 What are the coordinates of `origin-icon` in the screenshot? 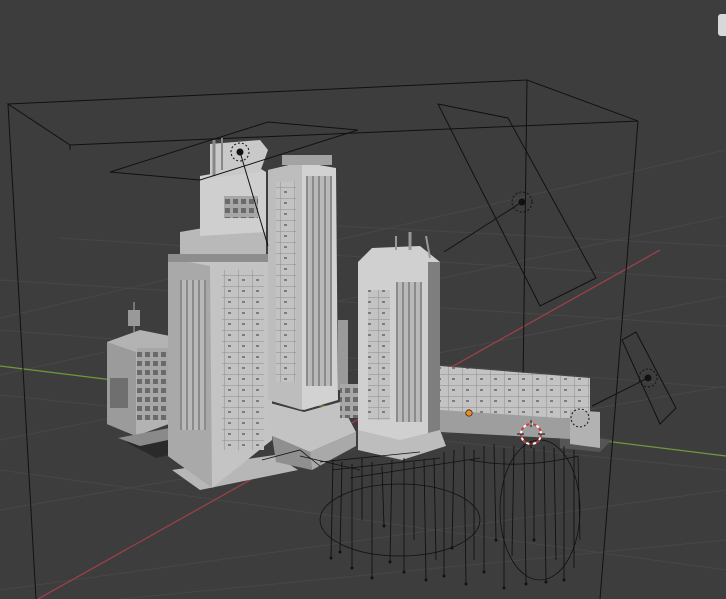 It's located at (469, 413).